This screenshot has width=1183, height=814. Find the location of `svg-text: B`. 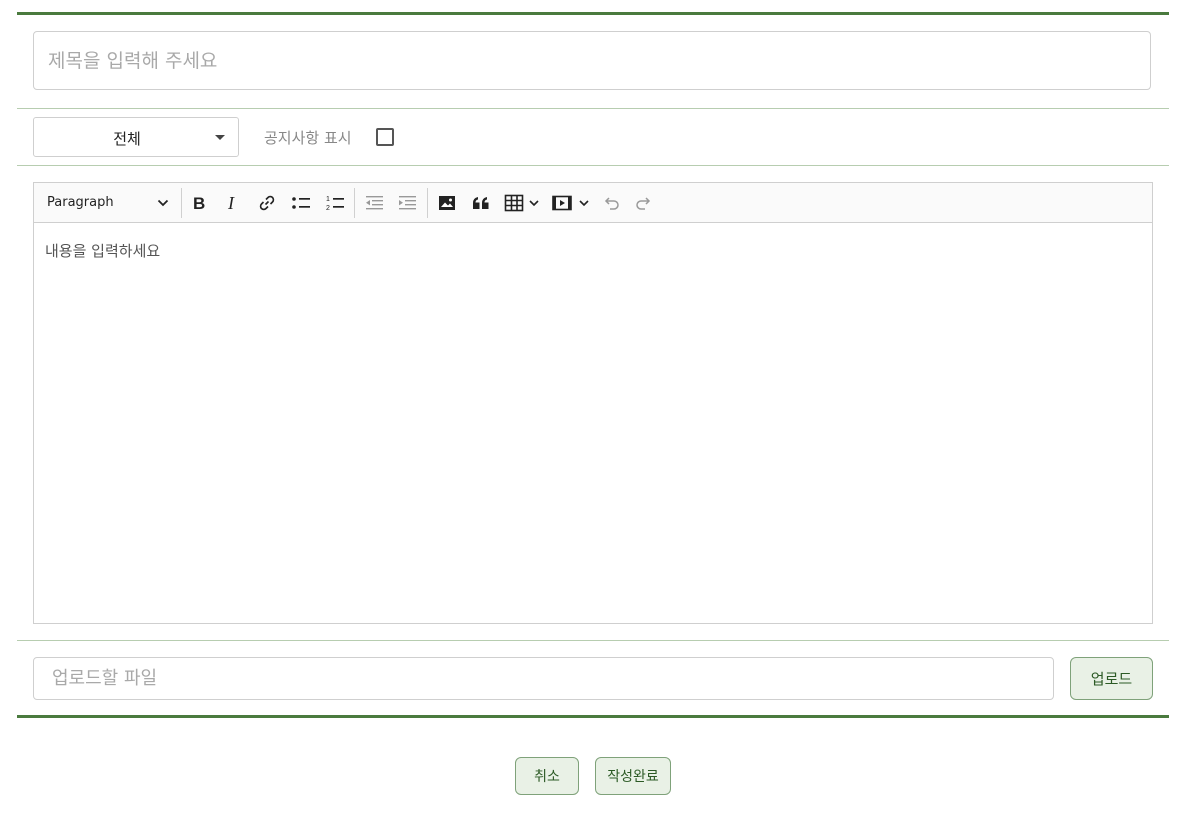

svg-text: B is located at coordinates (199, 203).